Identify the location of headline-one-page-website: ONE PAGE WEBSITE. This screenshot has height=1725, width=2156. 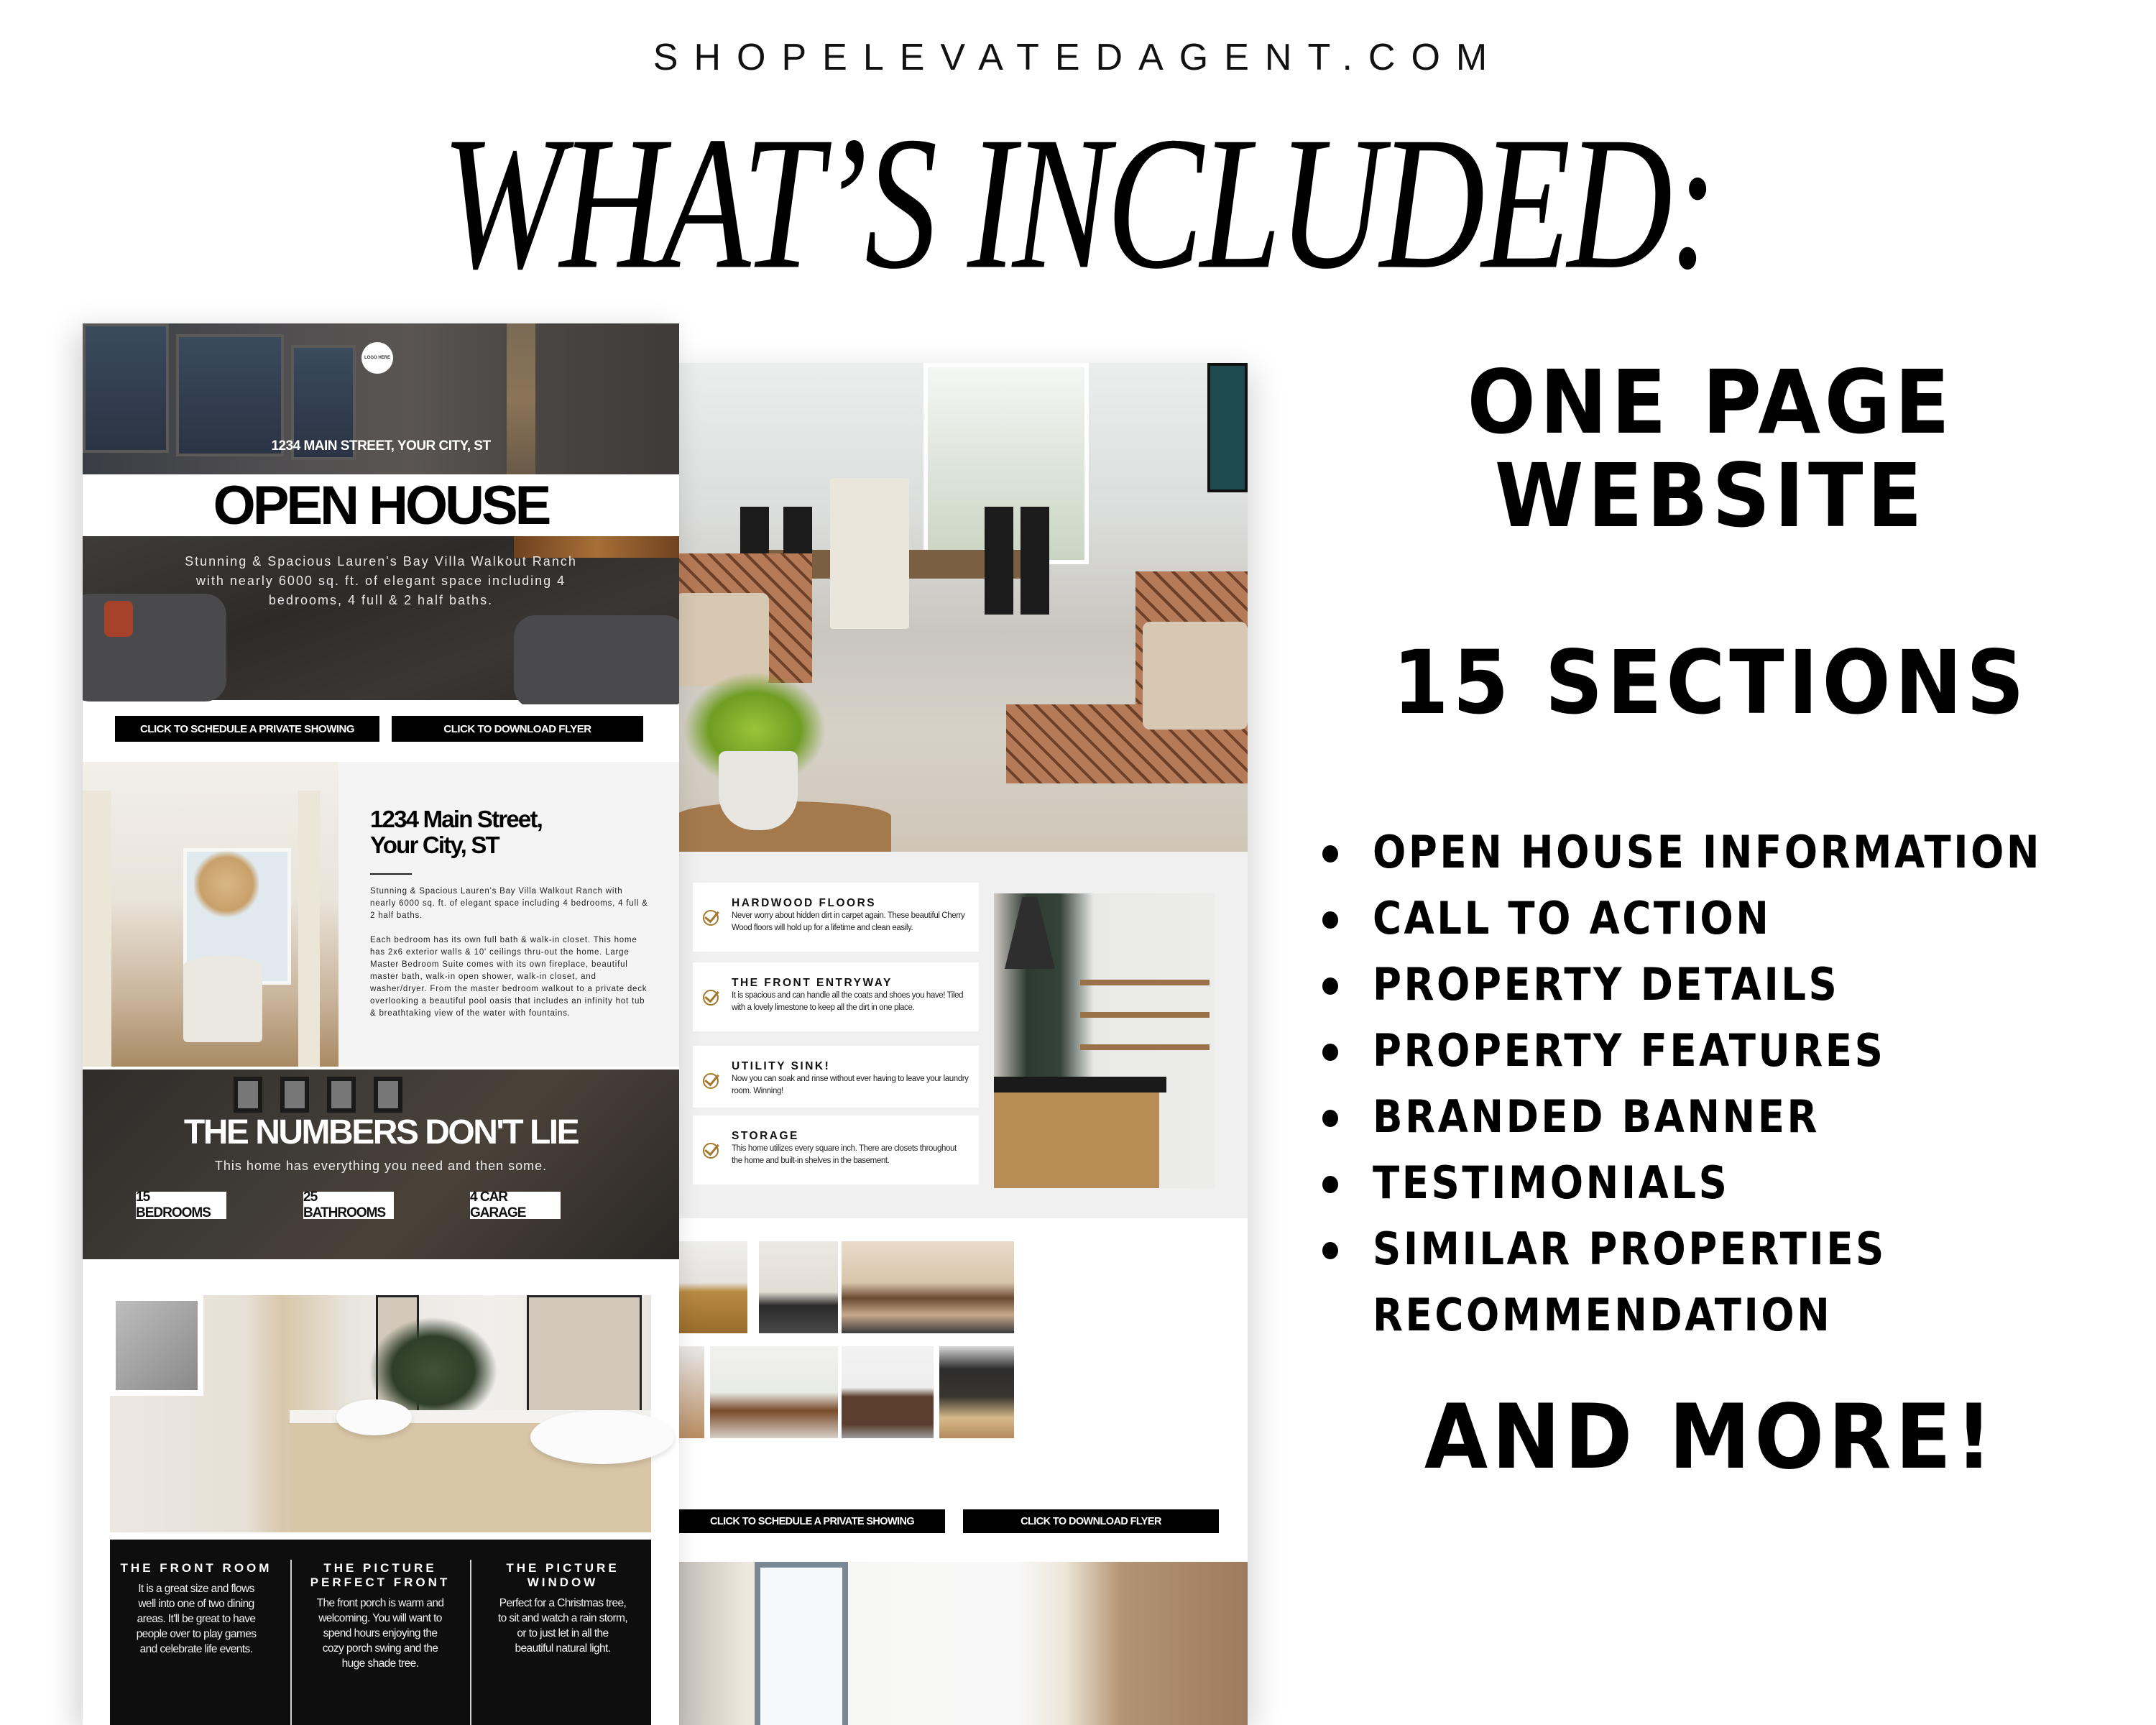
(1711, 449).